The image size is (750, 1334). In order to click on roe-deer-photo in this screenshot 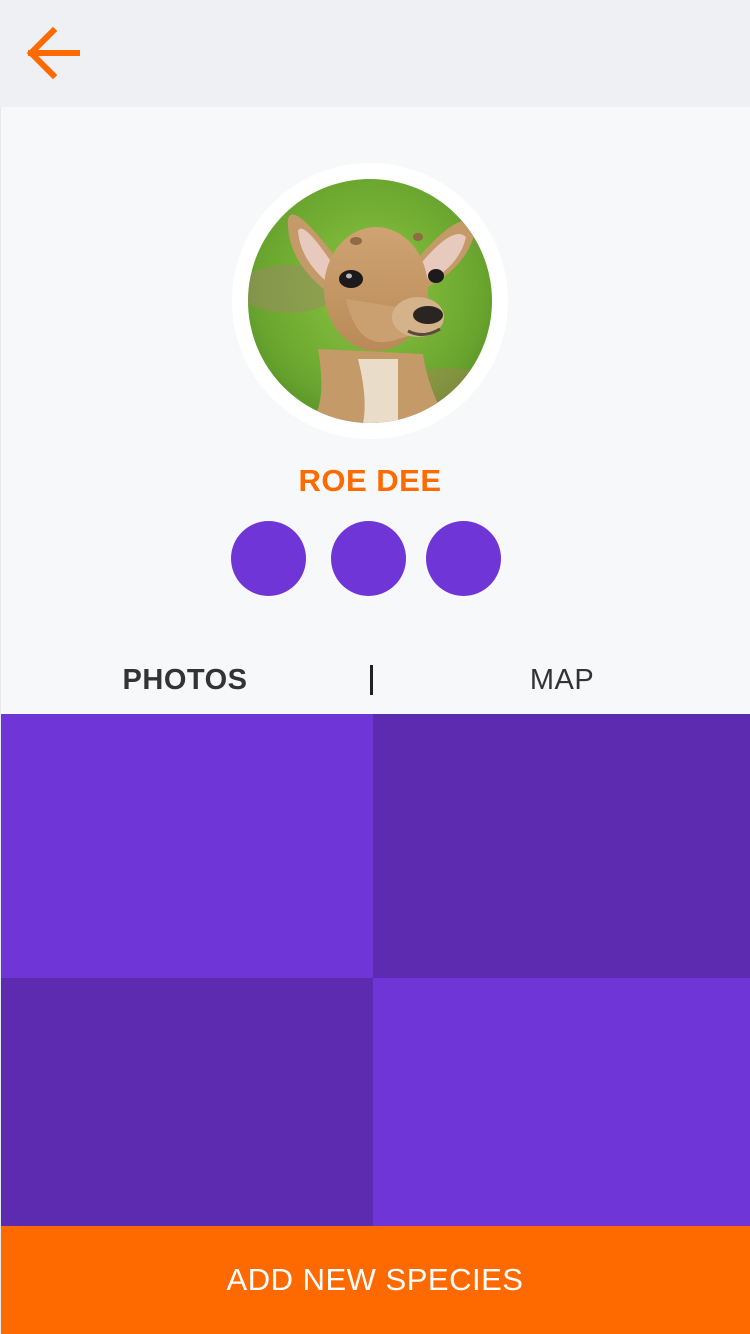, I will do `click(370, 301)`.